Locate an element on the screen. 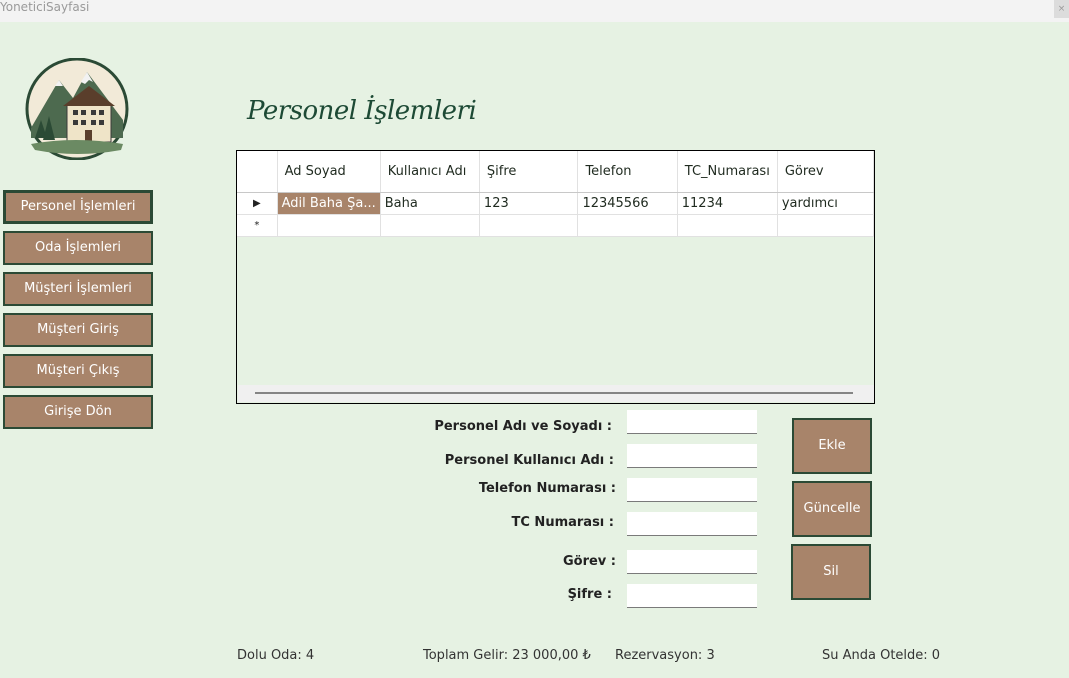 This screenshot has width=1069, height=678. password-label: Şifre : is located at coordinates (589, 594).